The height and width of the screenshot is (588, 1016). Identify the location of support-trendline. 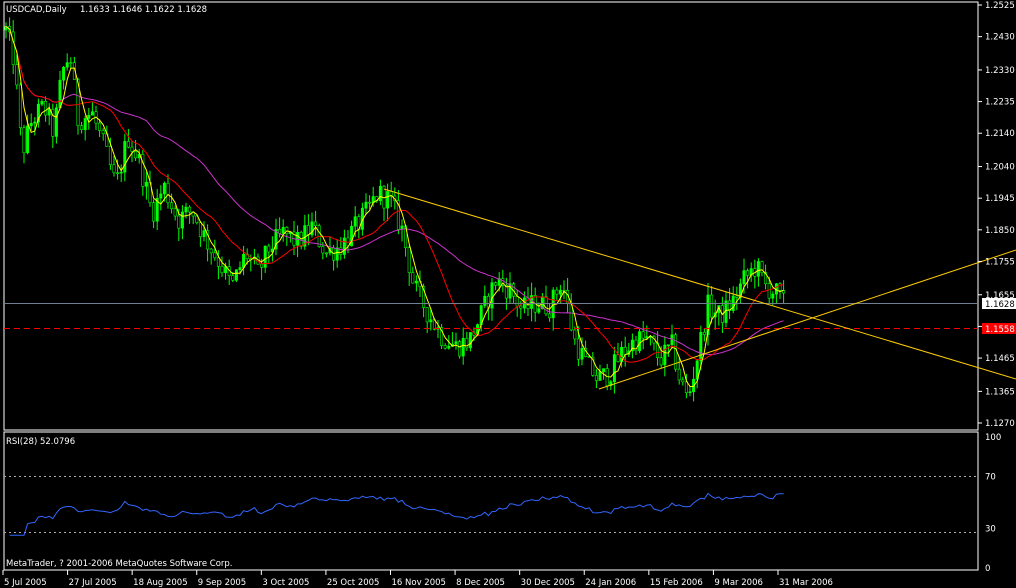
(807, 319).